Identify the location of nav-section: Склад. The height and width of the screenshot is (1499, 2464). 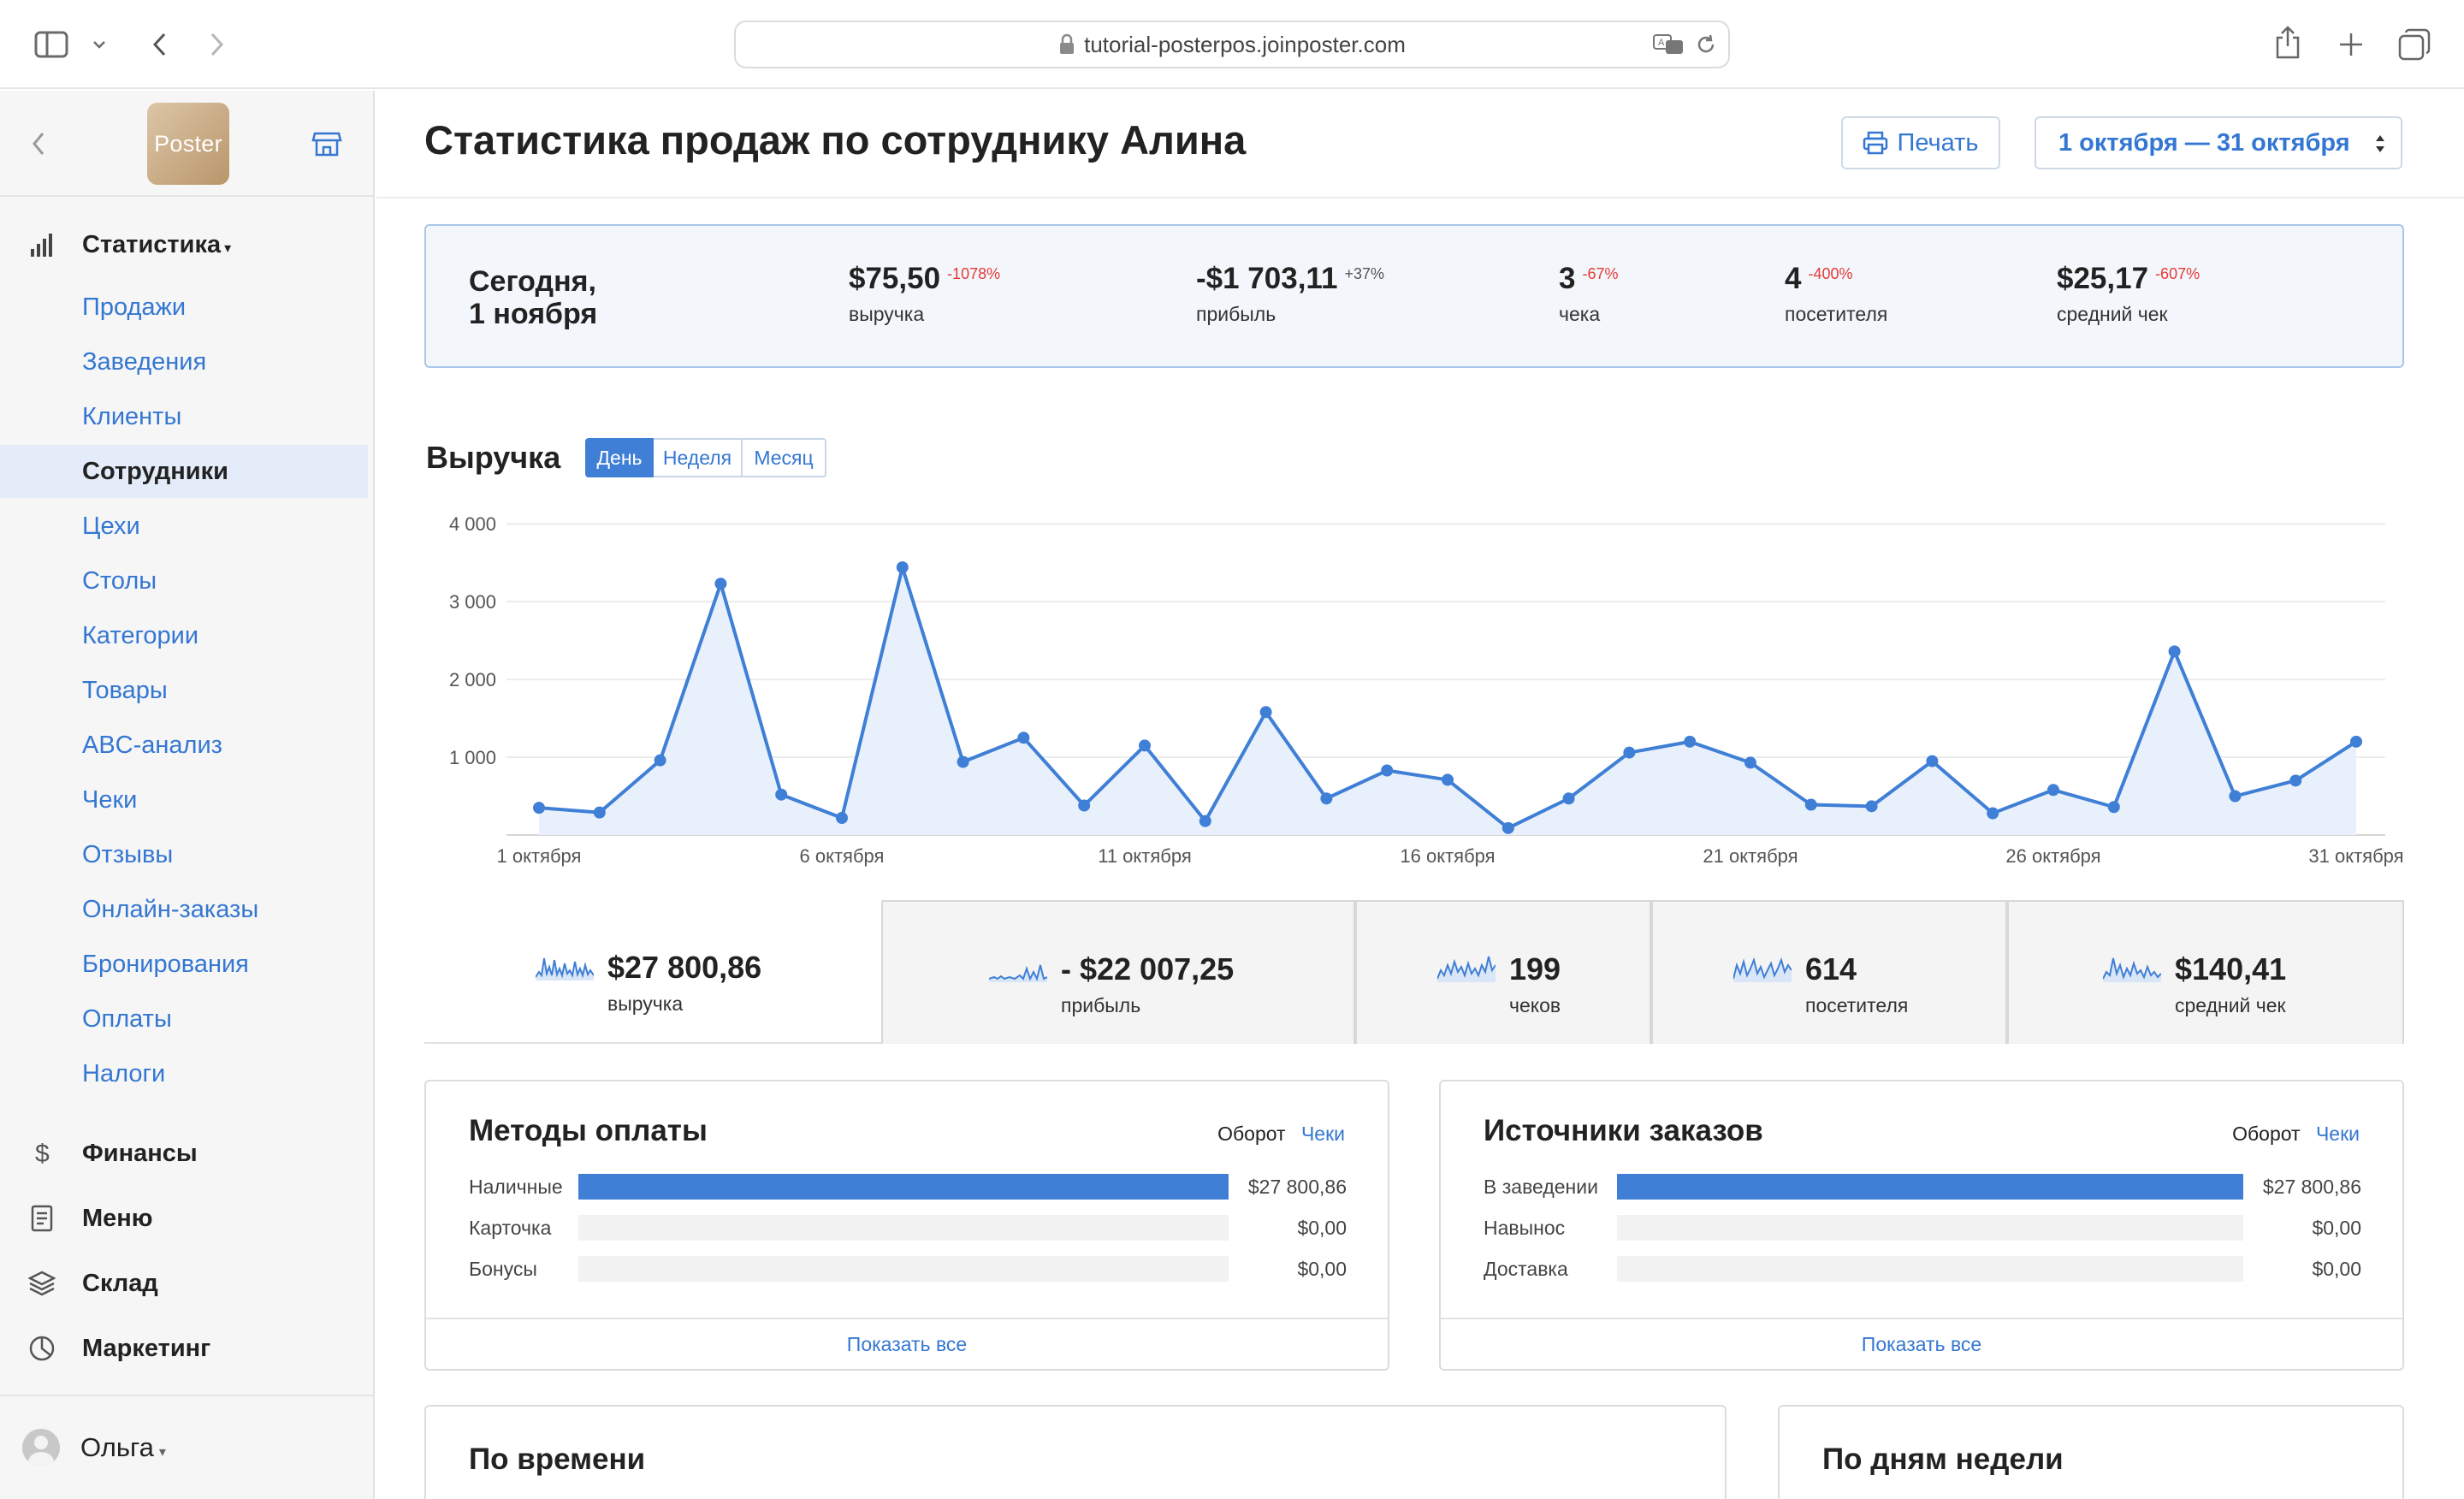
(186, 1283).